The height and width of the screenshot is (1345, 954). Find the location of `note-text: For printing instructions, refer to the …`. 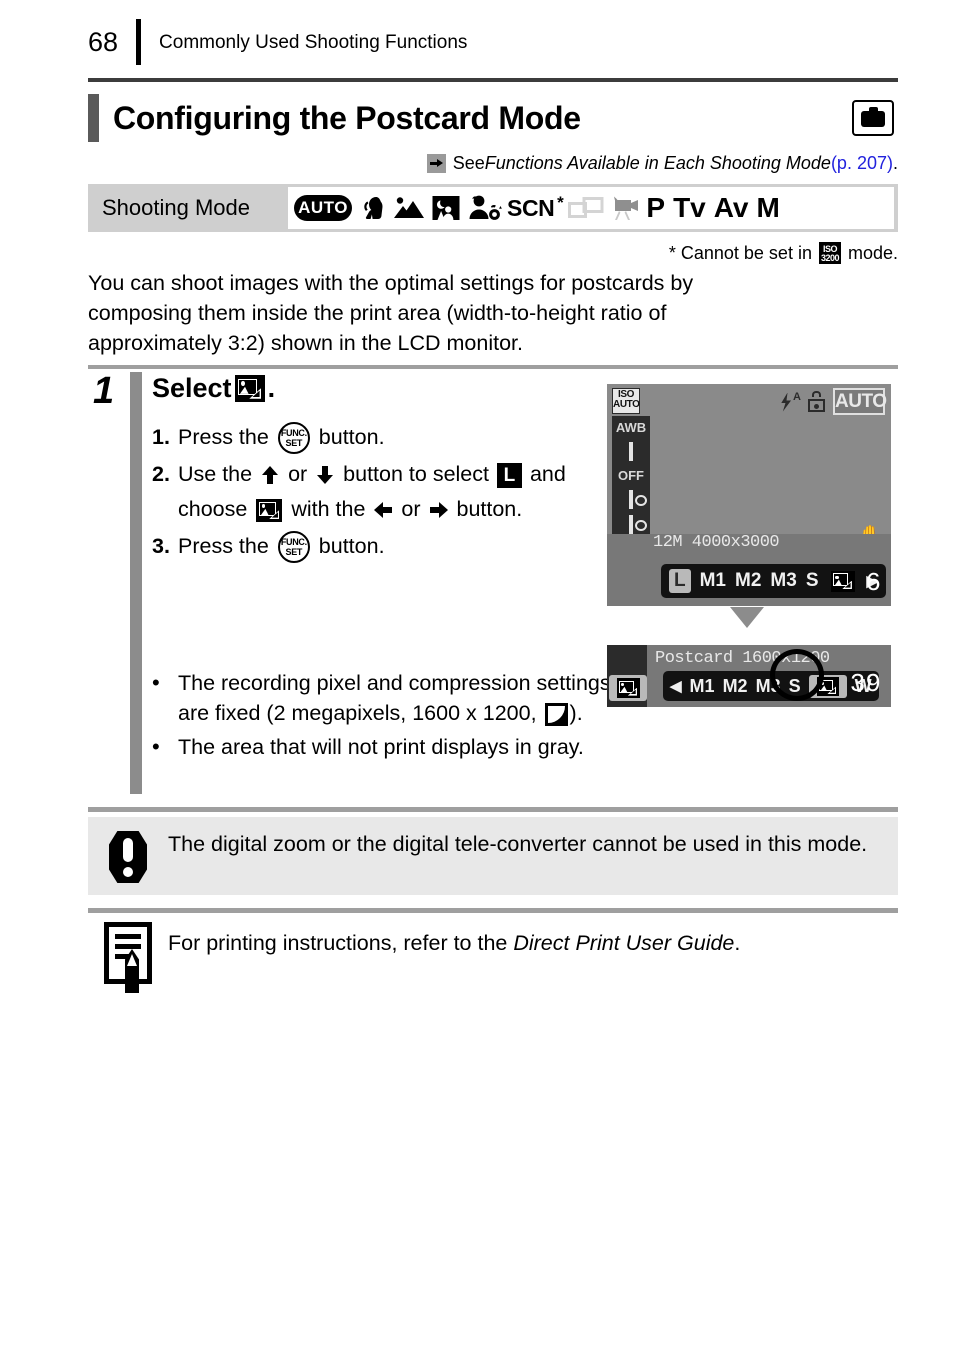

note-text: For printing instructions, refer to the … is located at coordinates (533, 940).